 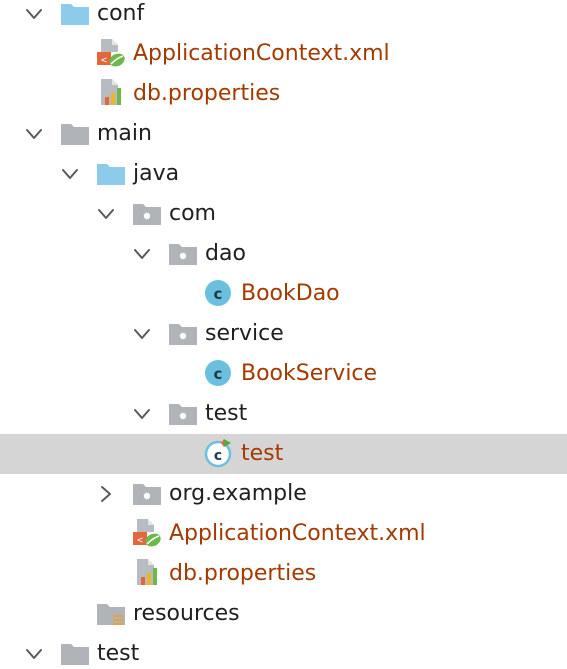 What do you see at coordinates (283, 614) in the screenshot?
I see `tree-row: resources` at bounding box center [283, 614].